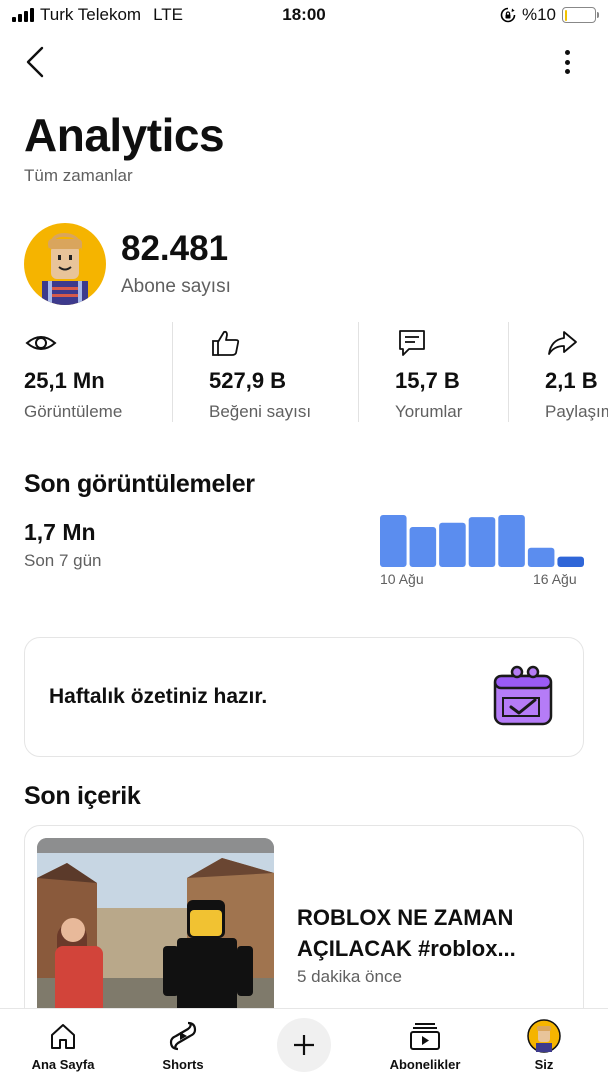 This screenshot has width=608, height=1080. Describe the element at coordinates (412, 343) in the screenshot. I see `comment-icon` at that location.